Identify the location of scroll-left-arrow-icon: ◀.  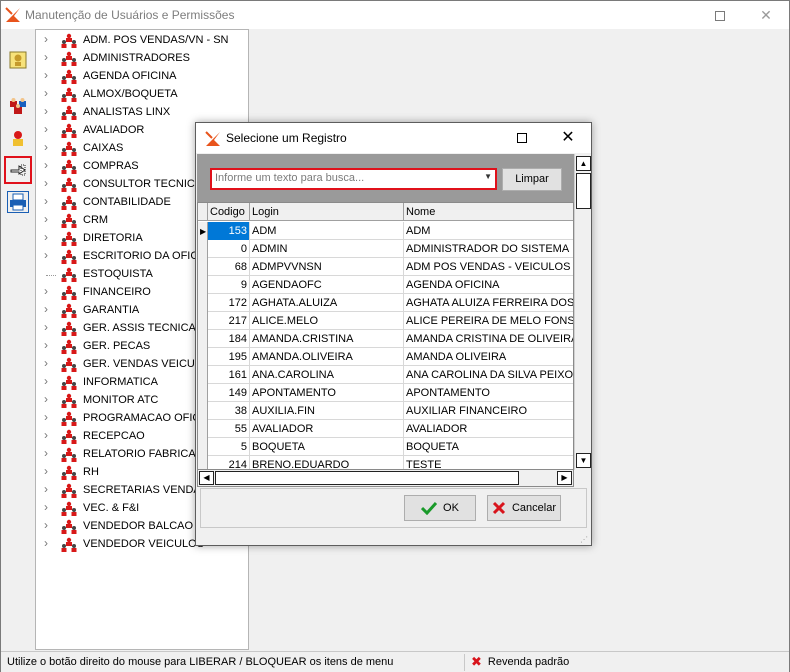
(206, 478).